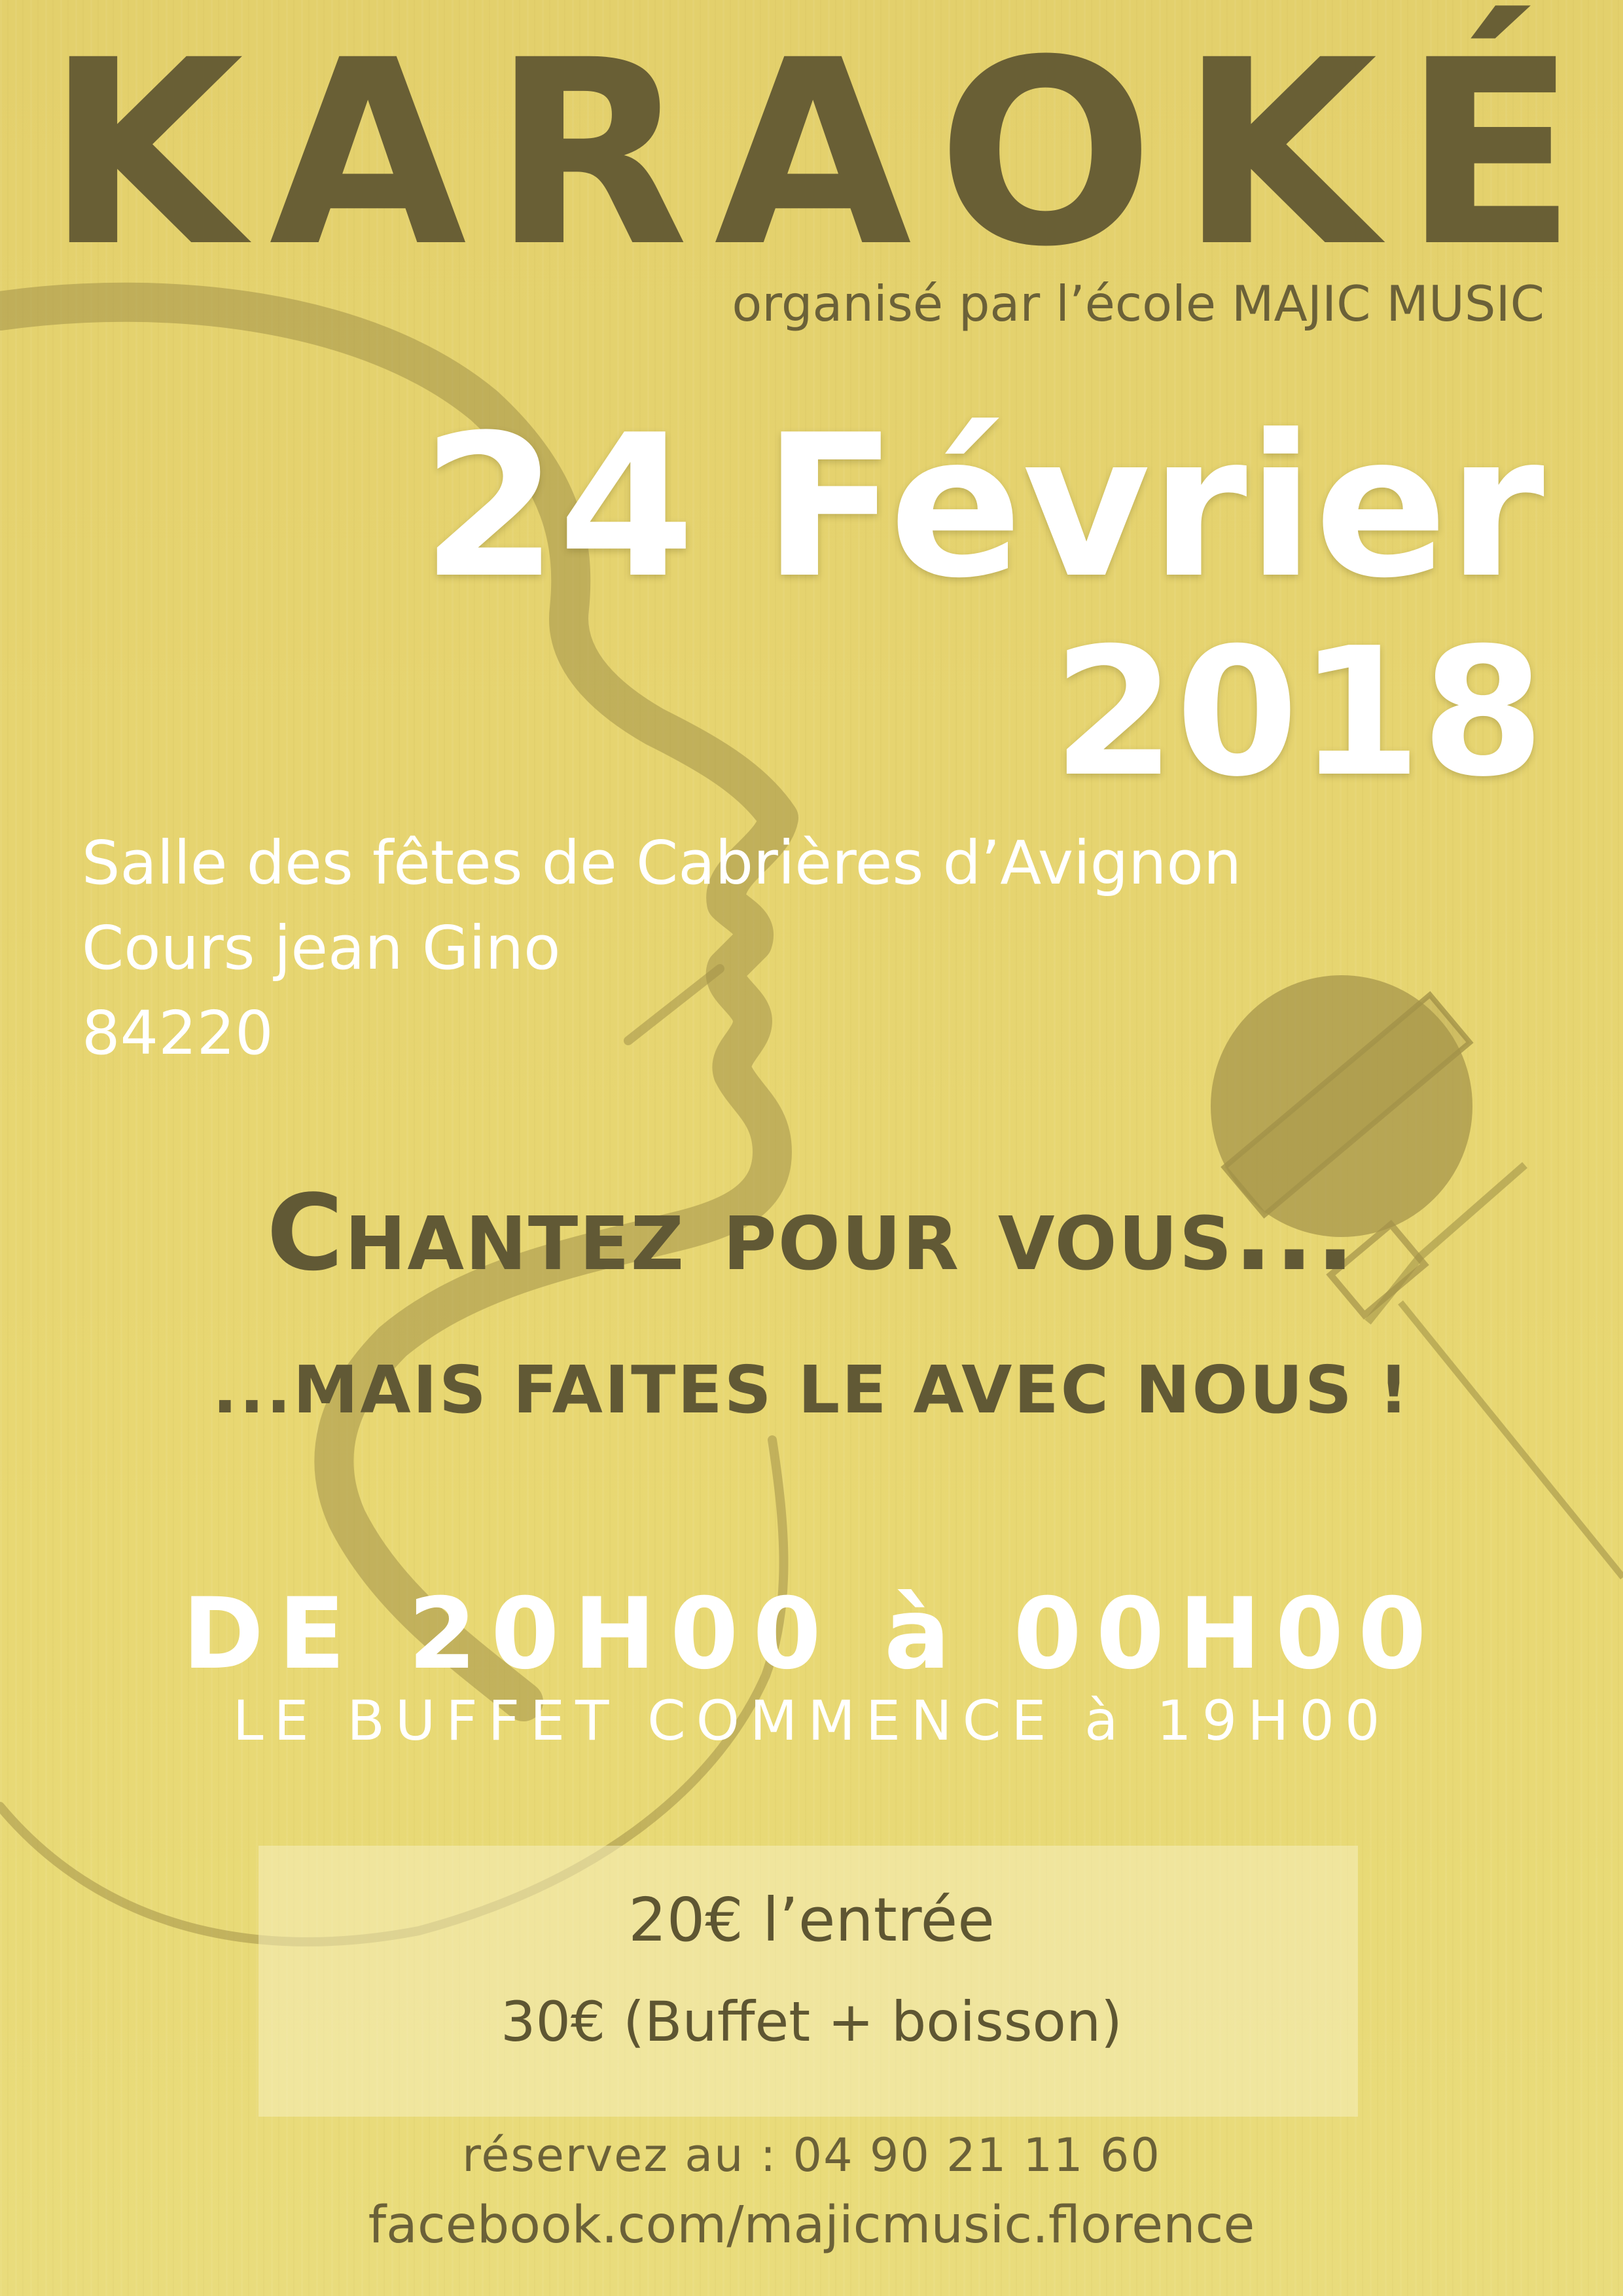  Describe the element at coordinates (1138, 303) in the screenshot. I see `organizer-line: organisé par l’école MAJIC MUSIC` at that location.